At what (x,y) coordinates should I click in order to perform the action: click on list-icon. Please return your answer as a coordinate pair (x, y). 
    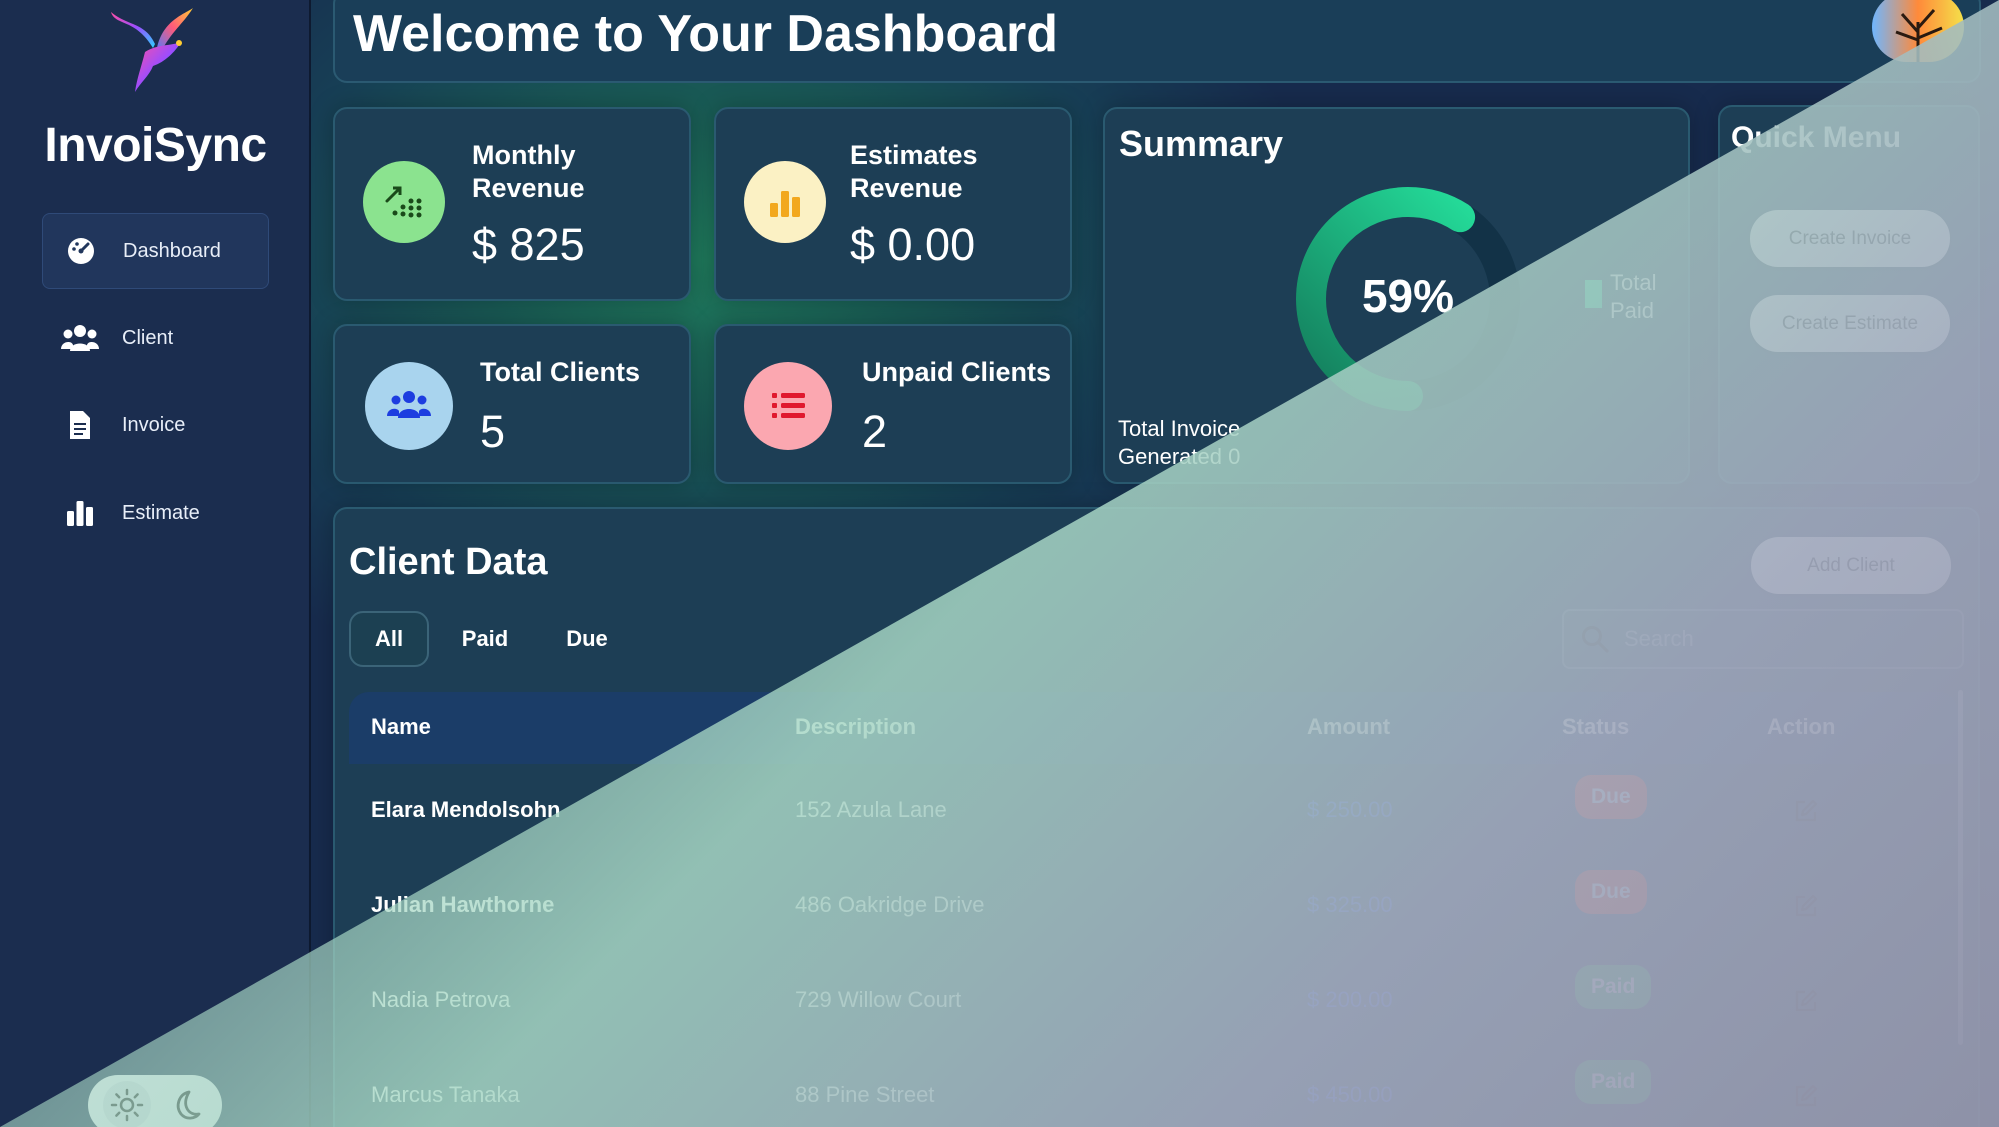
    Looking at the image, I should click on (788, 406).